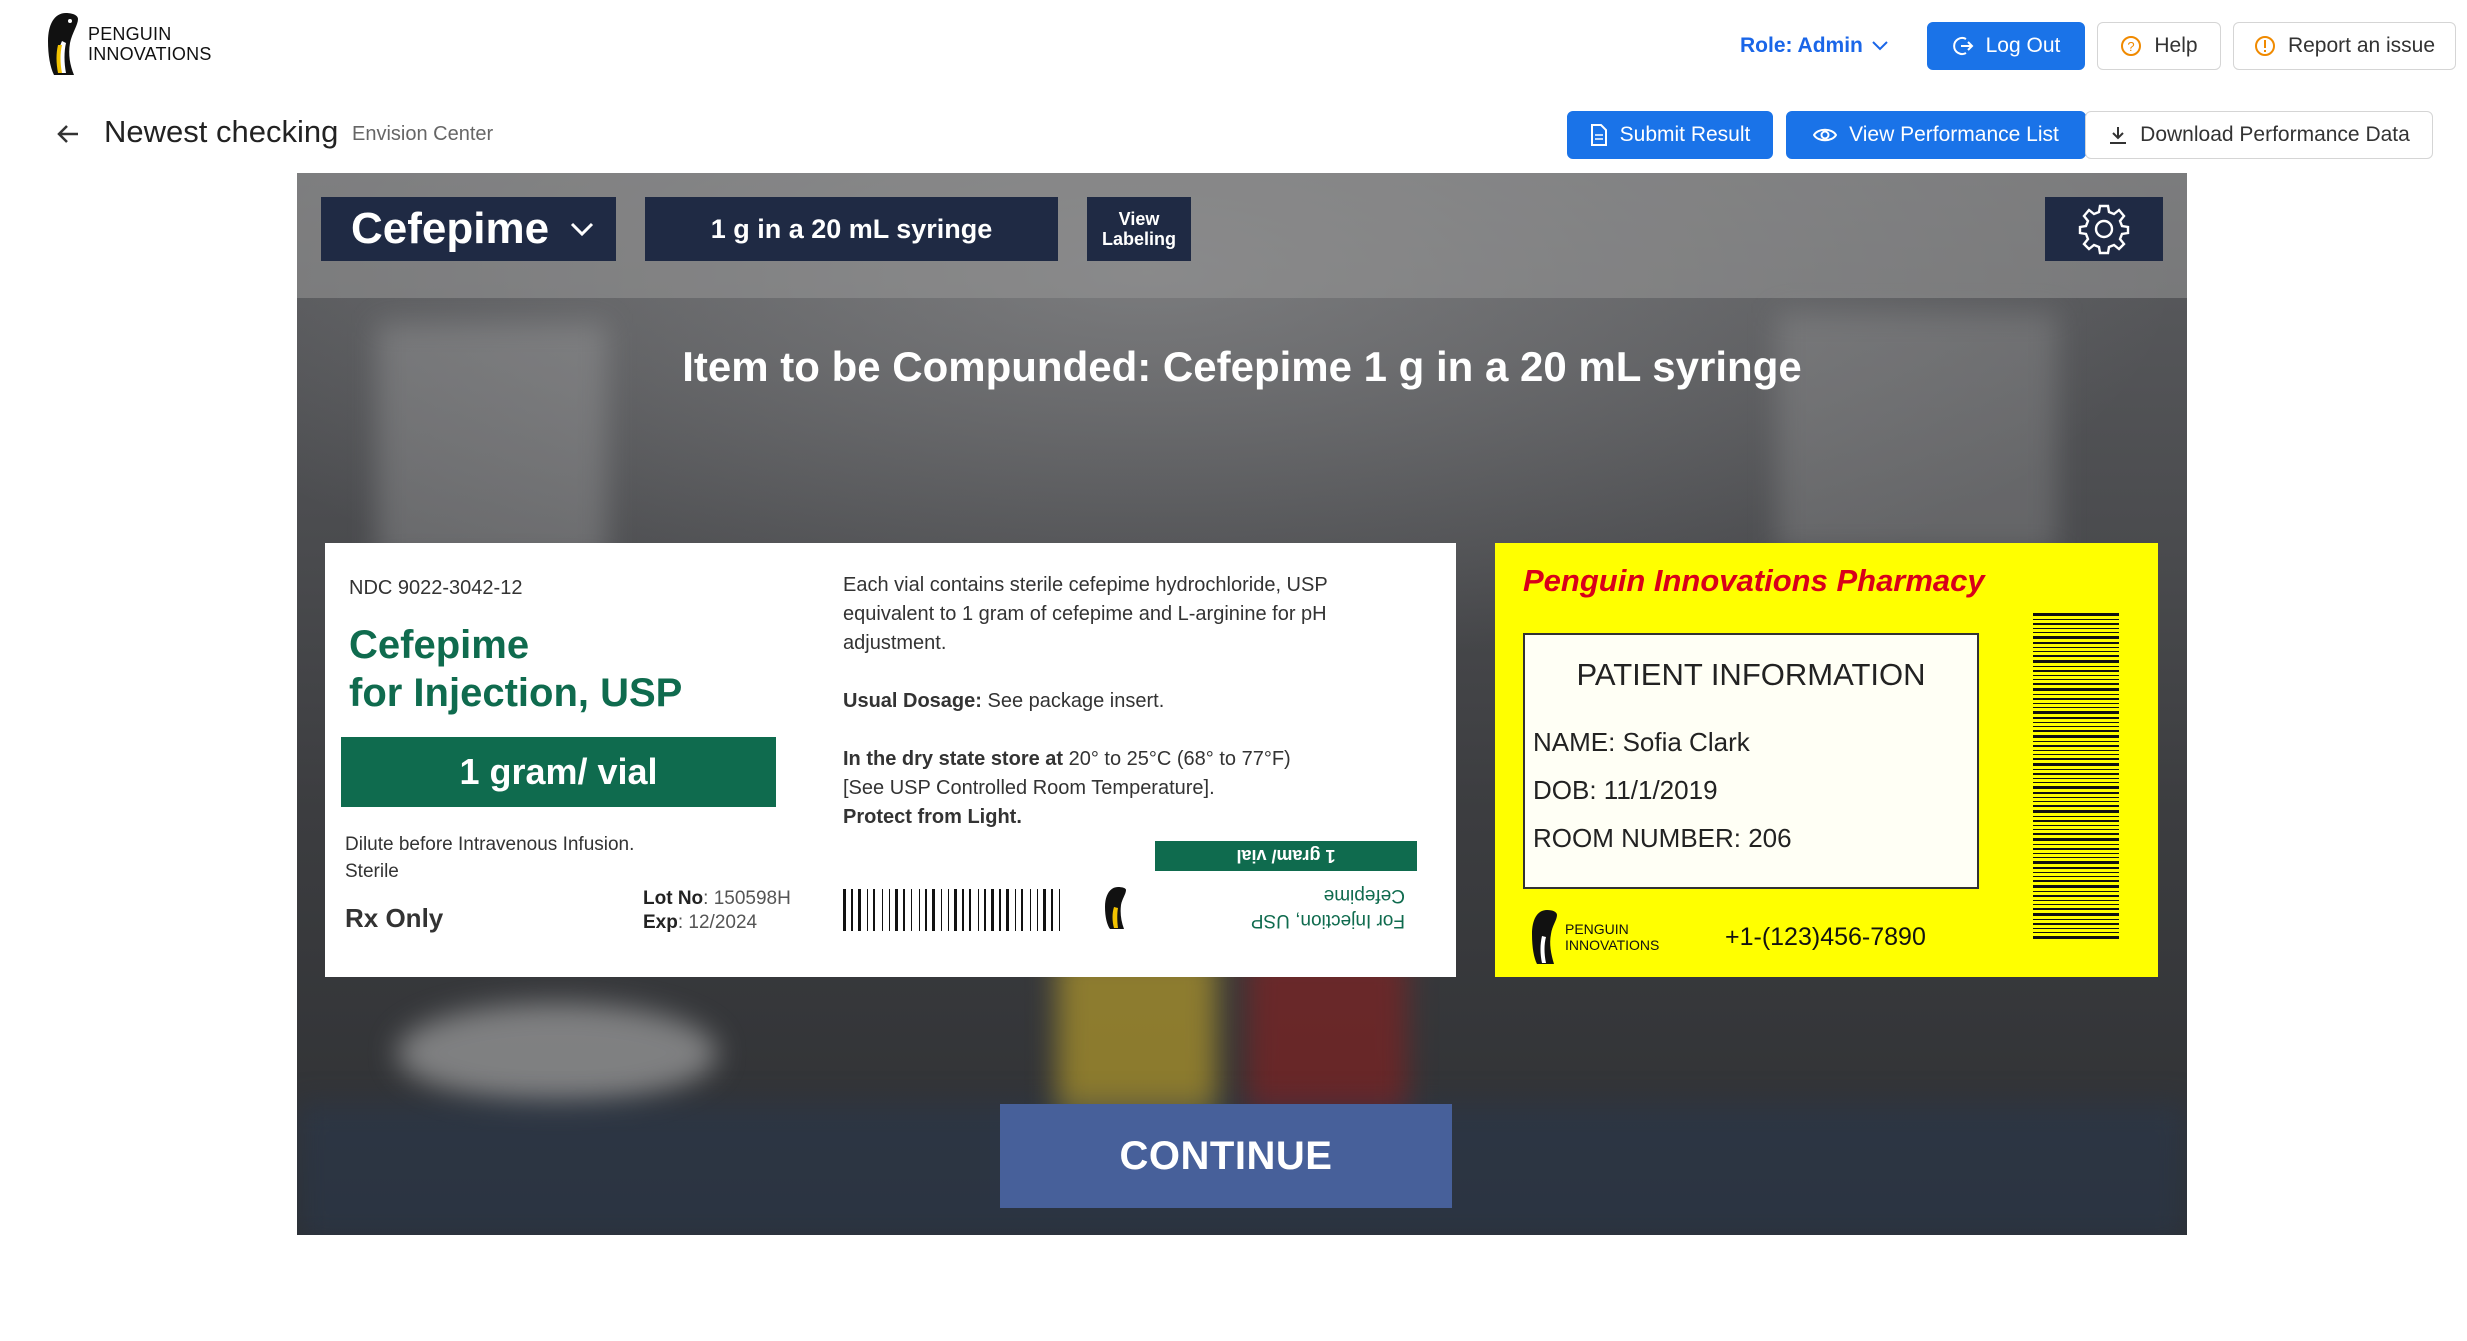 Image resolution: width=2467 pixels, height=1341 pixels. I want to click on download-performance-button: Download Performance Data, so click(2259, 135).